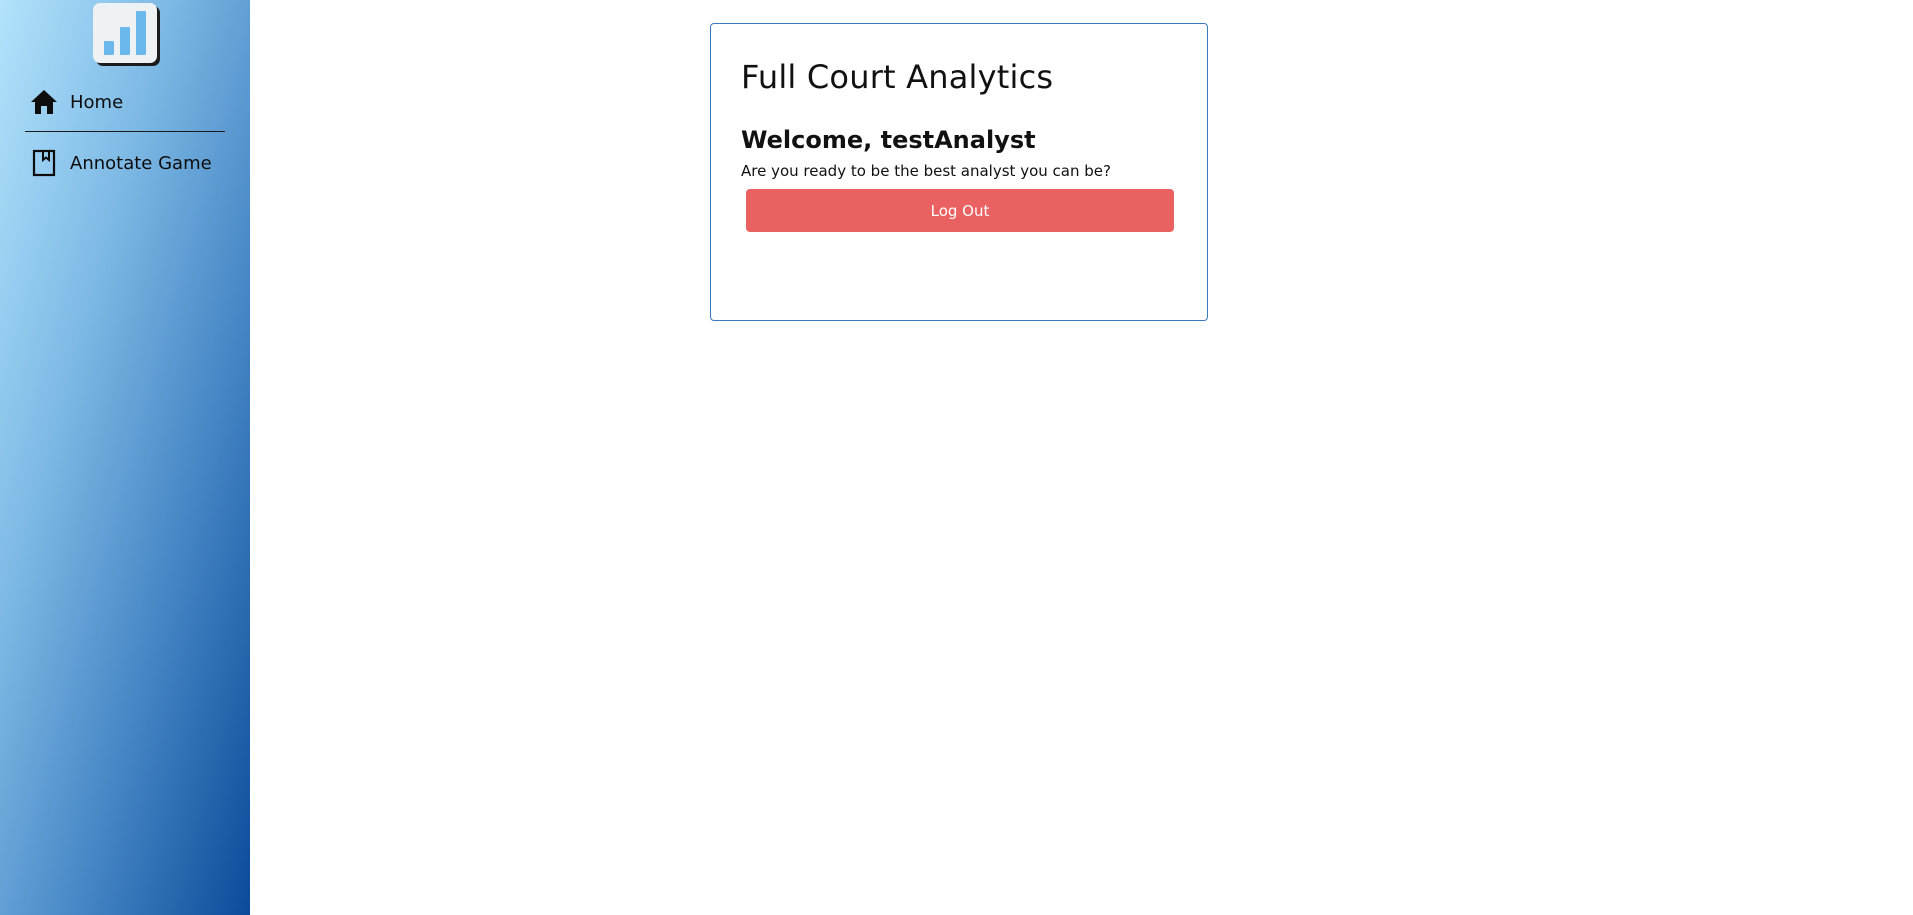 The width and height of the screenshot is (1913, 915). I want to click on welcome-heading: Welcome, testAnalyst, so click(888, 140).